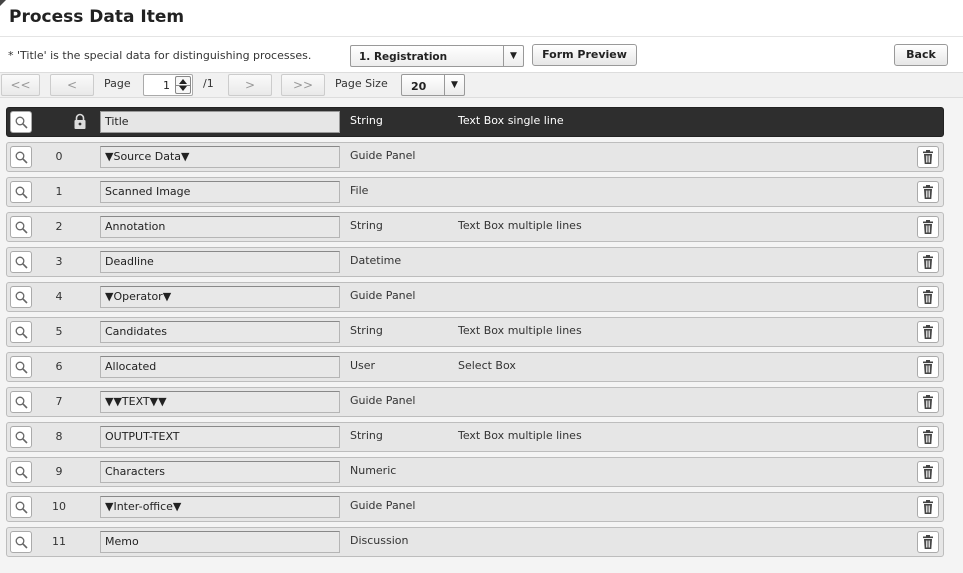 The image size is (963, 573). I want to click on data-item-name: Annotation, so click(220, 227).